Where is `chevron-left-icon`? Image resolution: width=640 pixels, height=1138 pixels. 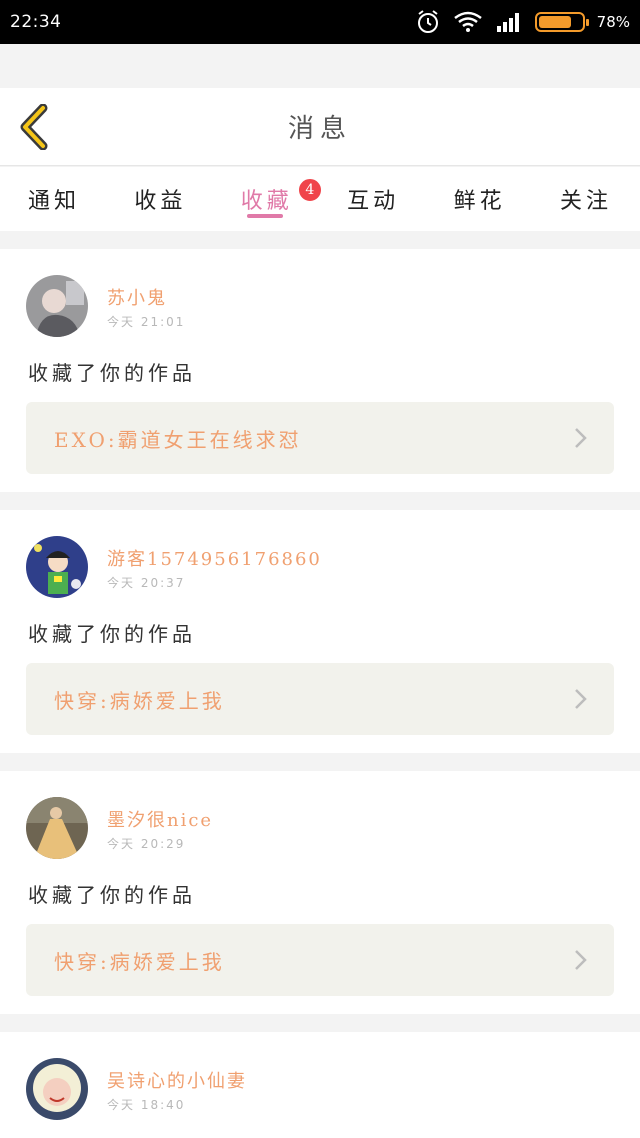 chevron-left-icon is located at coordinates (34, 127).